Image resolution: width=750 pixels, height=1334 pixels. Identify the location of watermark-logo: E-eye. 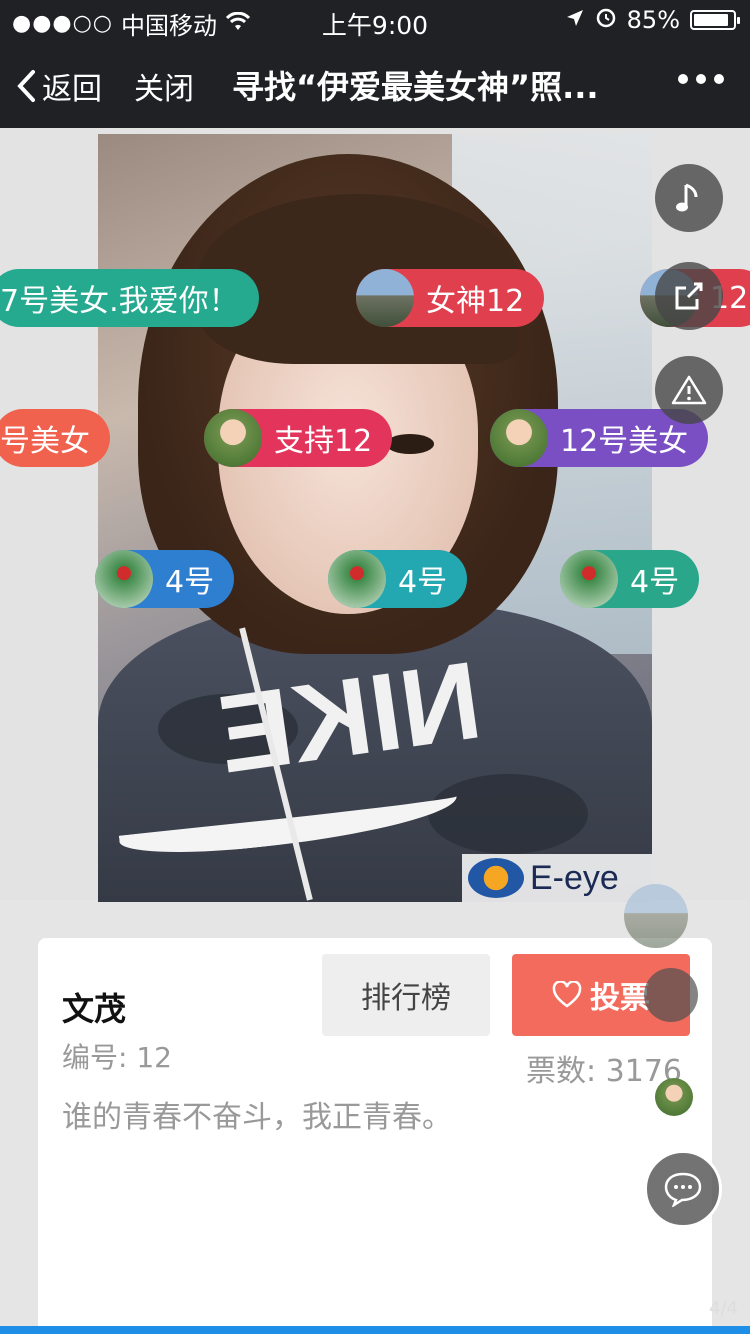
(557, 878).